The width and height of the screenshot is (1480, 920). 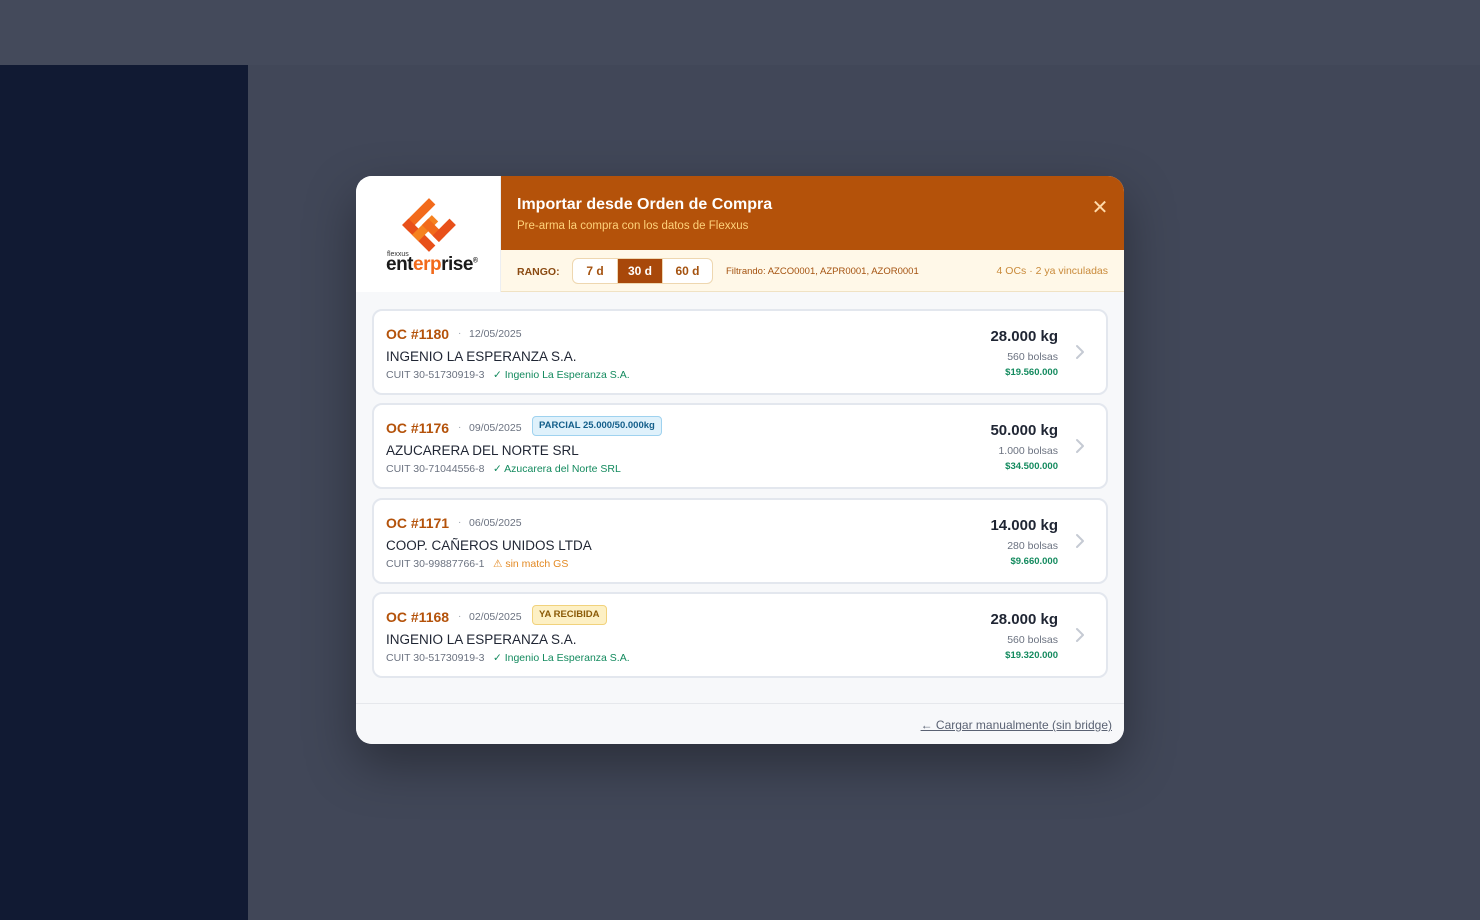 What do you see at coordinates (435, 469) in the screenshot?
I see `supplier-cuit: CUIT 30-71044556-8` at bounding box center [435, 469].